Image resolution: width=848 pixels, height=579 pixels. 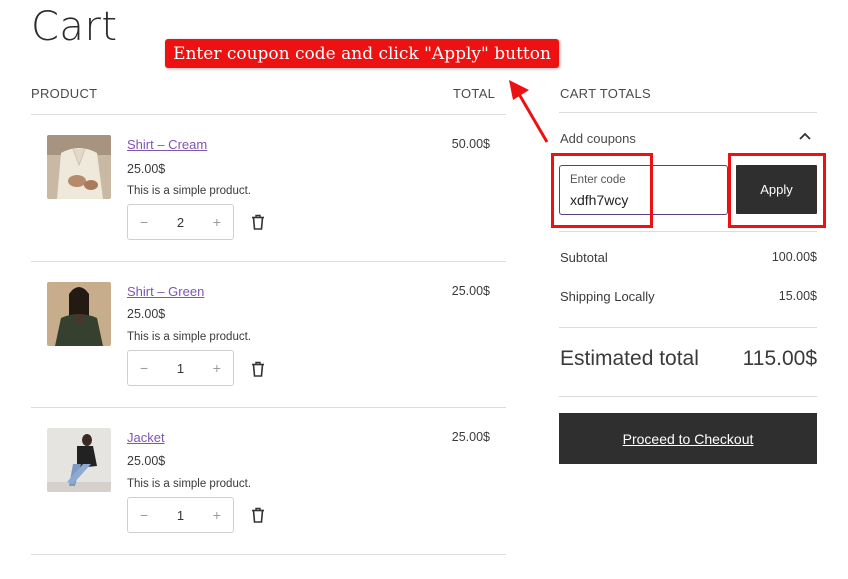 I want to click on subtotal-value: 100.00$, so click(x=794, y=257).